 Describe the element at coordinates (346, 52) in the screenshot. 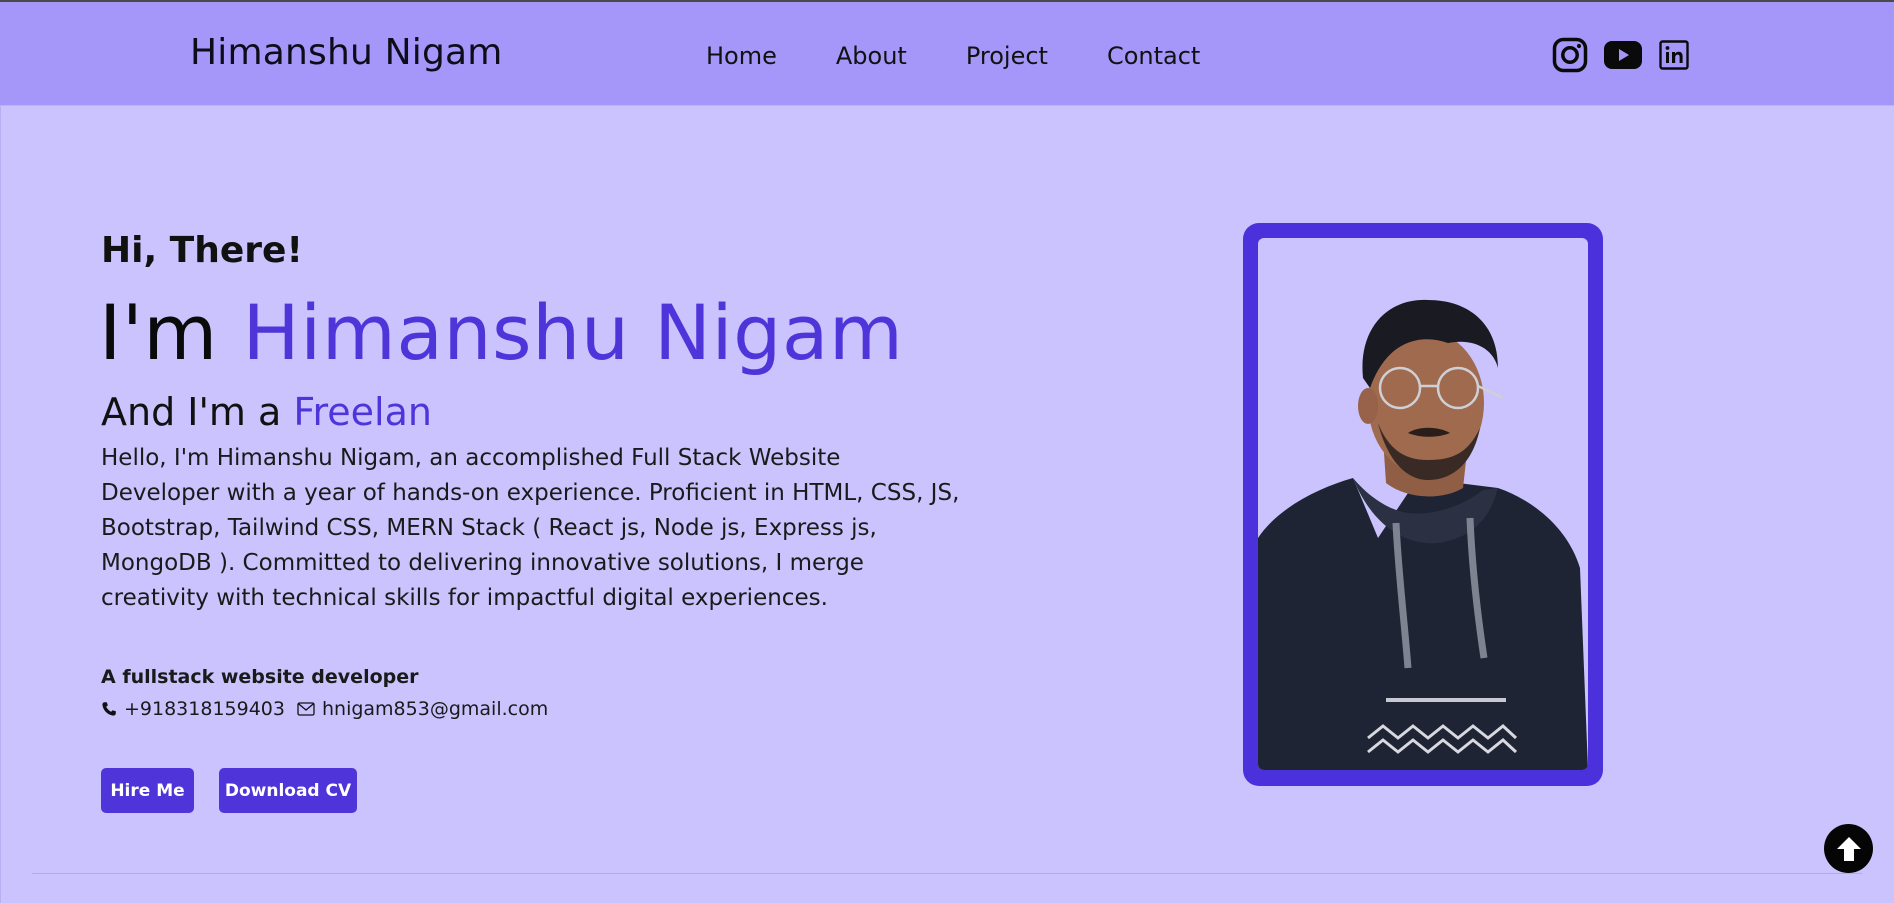

I see `brand-logo: Himanshu Nigam` at that location.